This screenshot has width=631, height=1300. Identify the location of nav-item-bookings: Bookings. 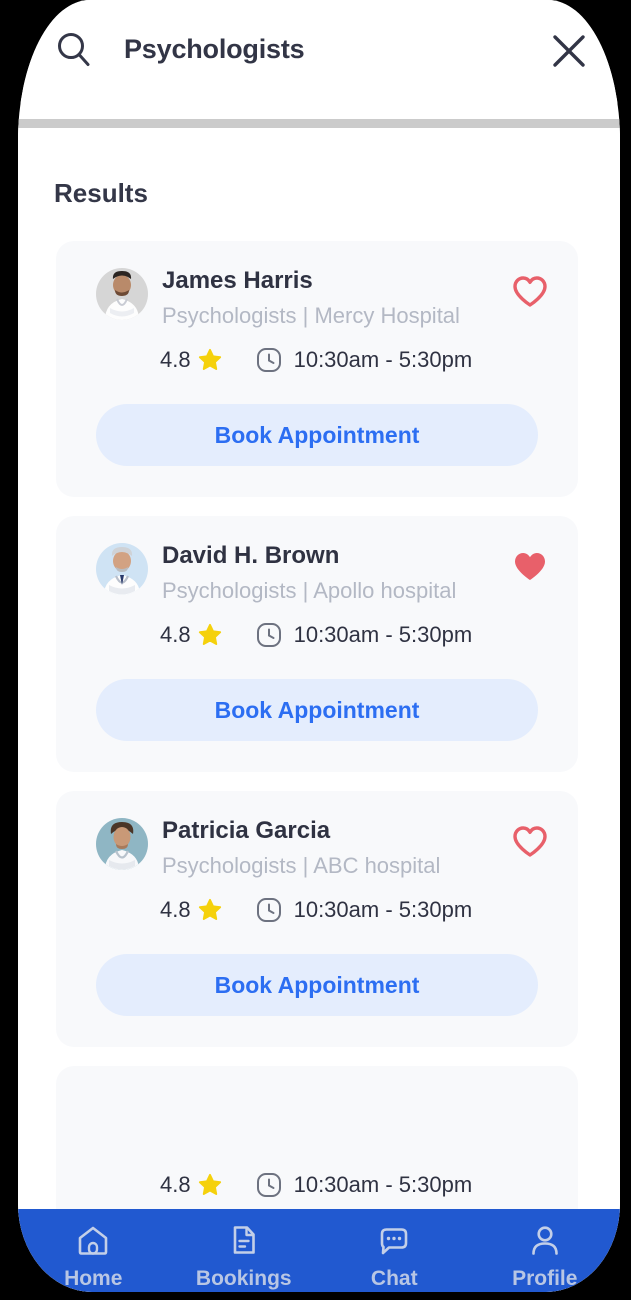
(244, 1257).